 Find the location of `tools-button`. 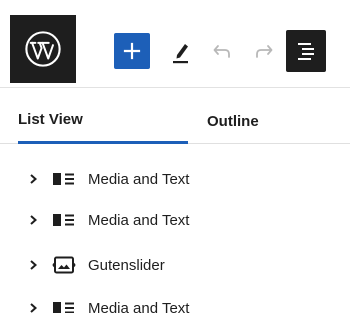

tools-button is located at coordinates (181, 51).